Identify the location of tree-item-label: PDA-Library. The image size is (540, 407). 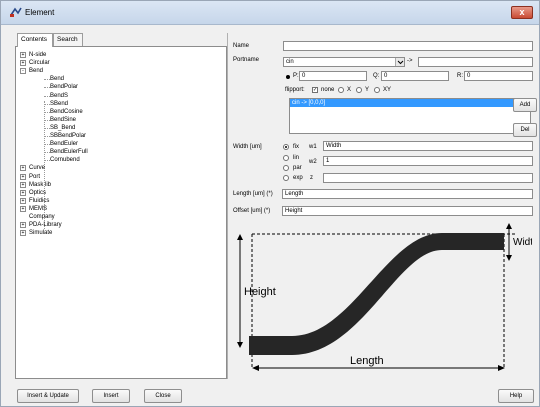
(45, 225).